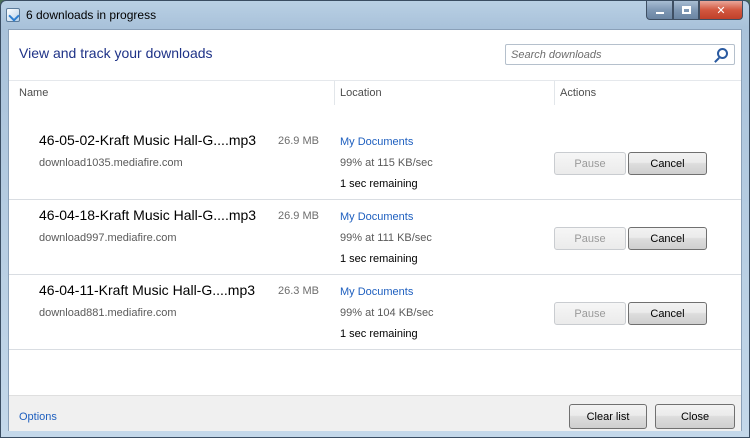  I want to click on download-manager-icon, so click(13, 14).